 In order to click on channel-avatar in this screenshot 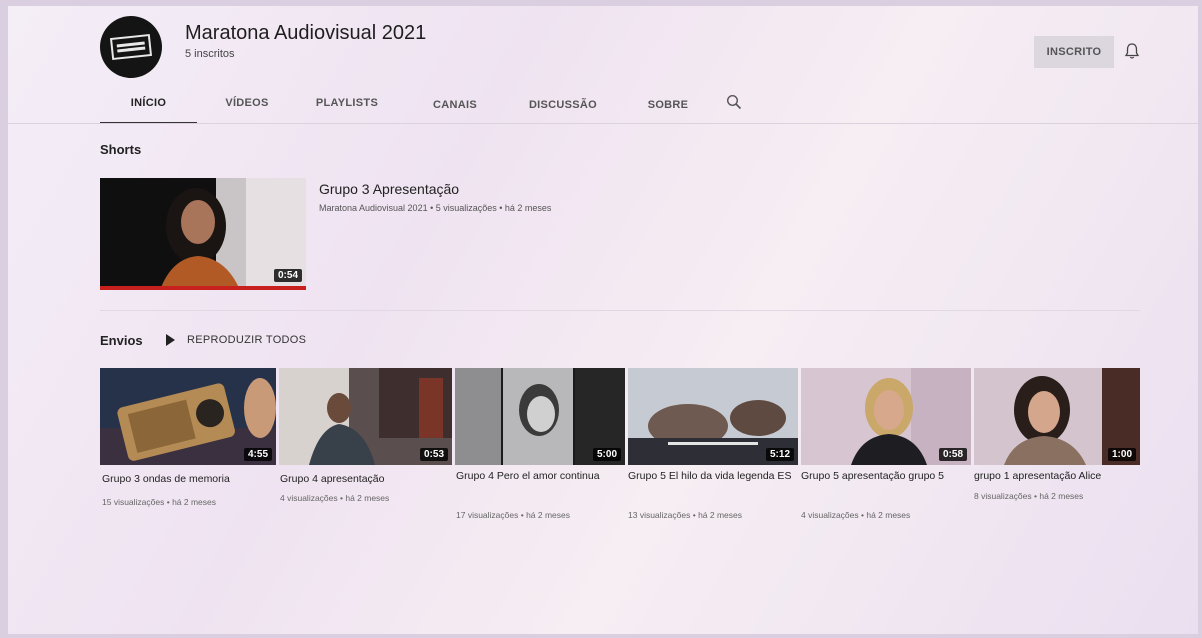, I will do `click(131, 47)`.